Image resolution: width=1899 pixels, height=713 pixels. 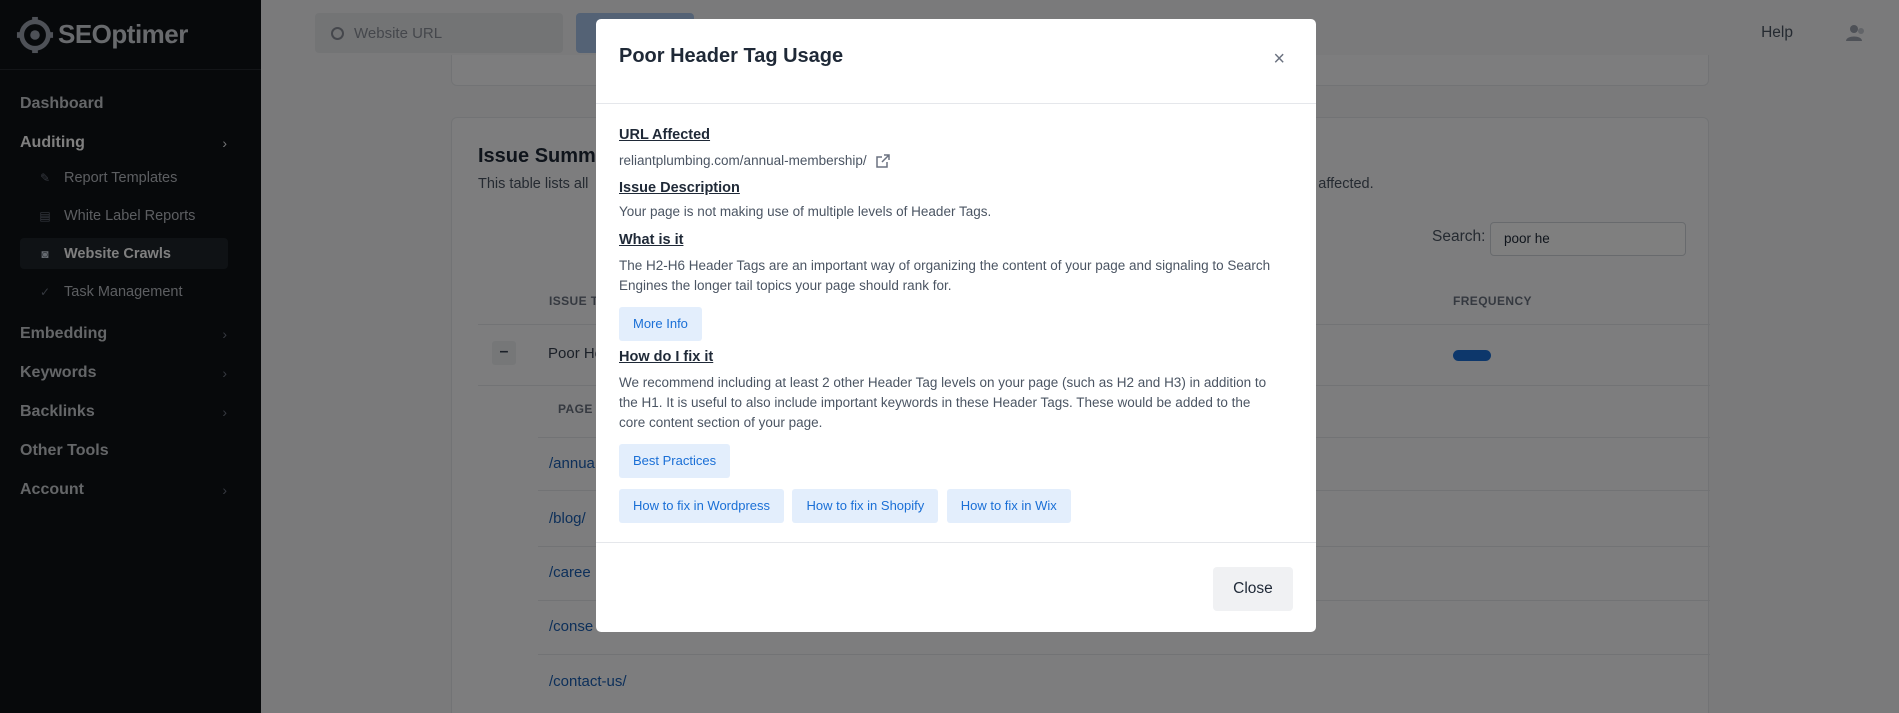 I want to click on more-info-row: More Info, so click(x=957, y=324).